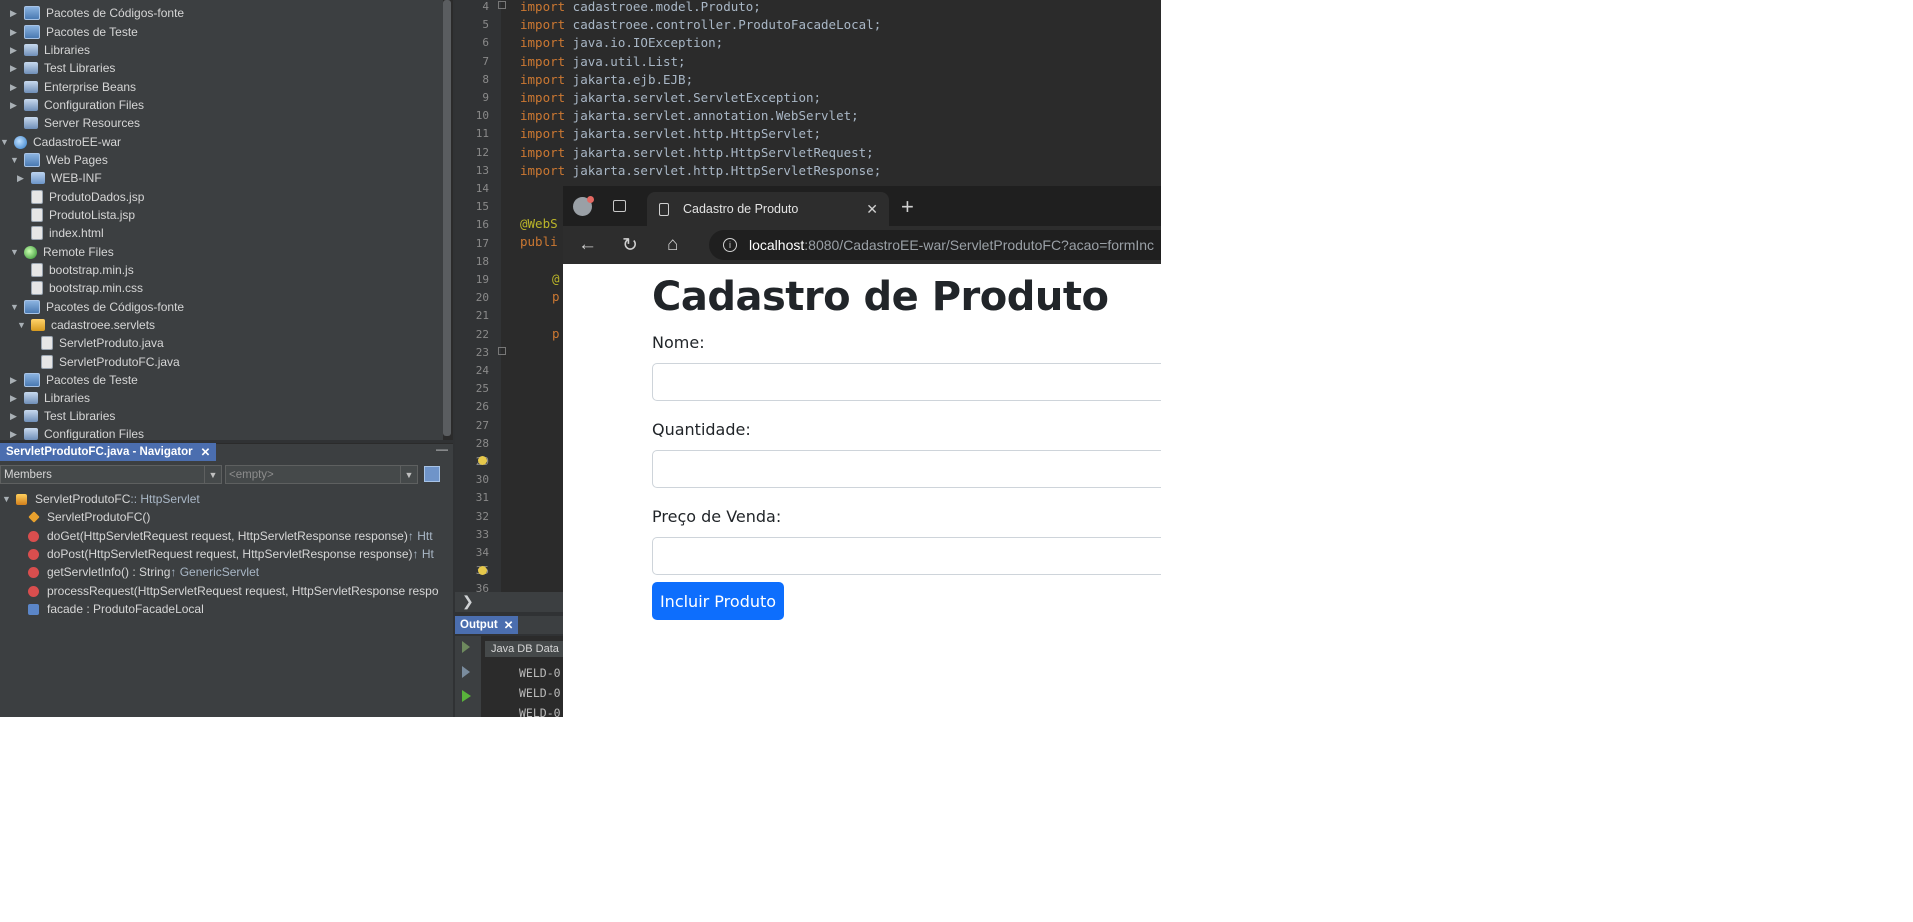 This screenshot has width=1913, height=922. I want to click on line-number: 7, so click(485, 61).